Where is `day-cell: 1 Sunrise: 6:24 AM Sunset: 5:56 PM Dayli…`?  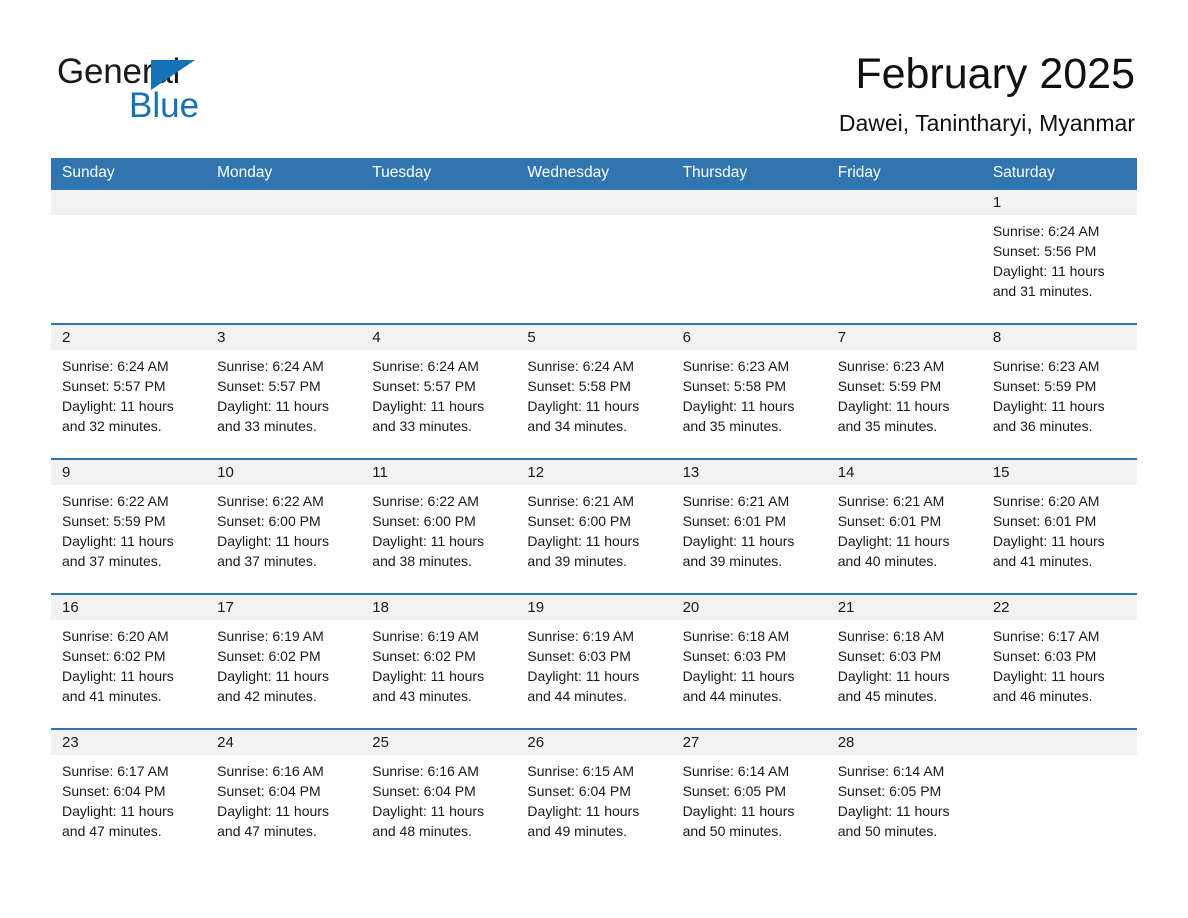
day-cell: 1 Sunrise: 6:24 AM Sunset: 5:56 PM Dayli… is located at coordinates (1059, 256).